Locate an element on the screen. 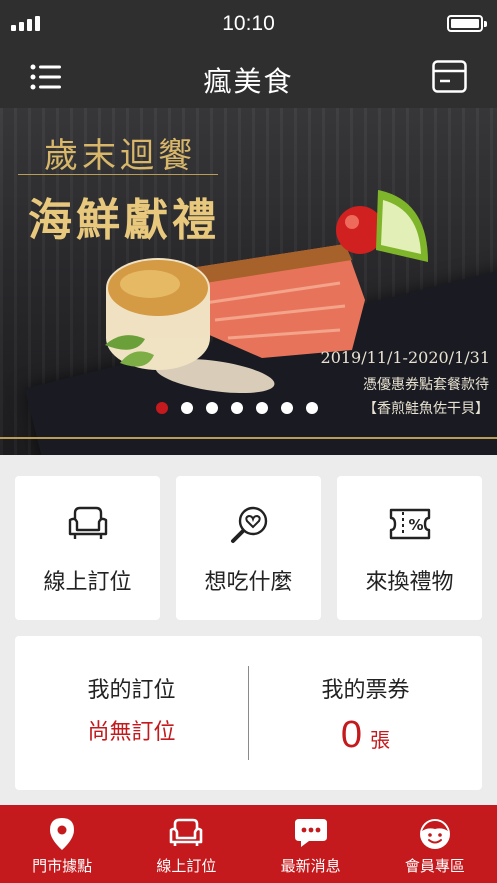 This screenshot has height=883, width=497. status-time: 10:10 is located at coordinates (248, 23).